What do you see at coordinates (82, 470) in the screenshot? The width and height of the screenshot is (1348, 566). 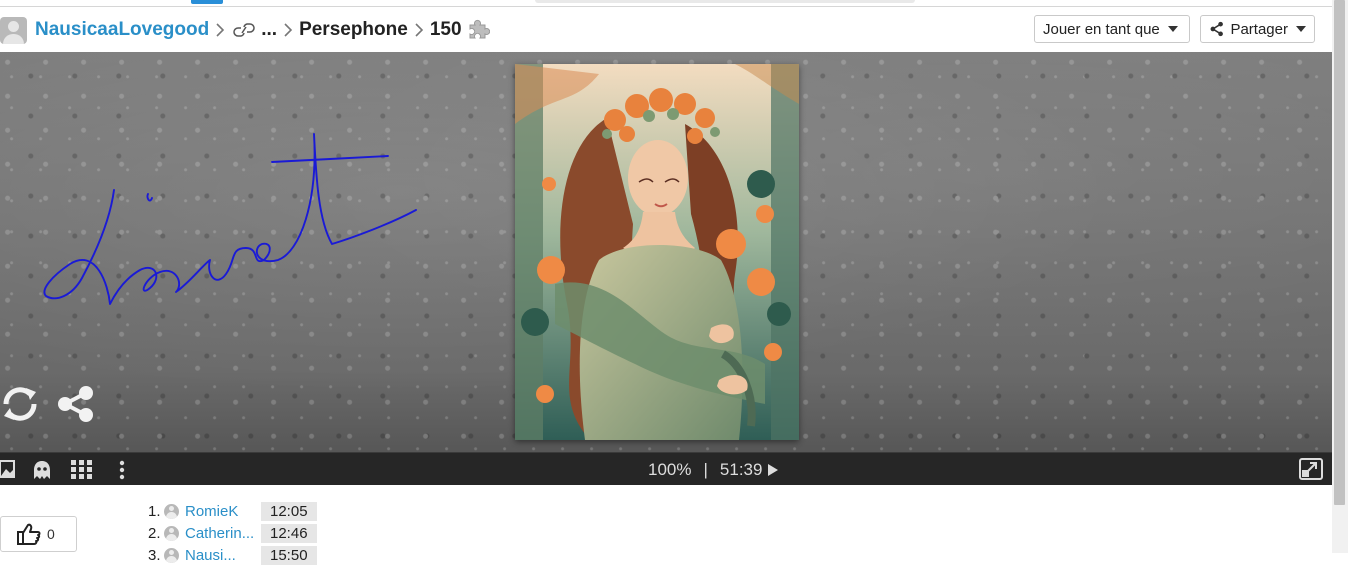 I see `grid-icon` at bounding box center [82, 470].